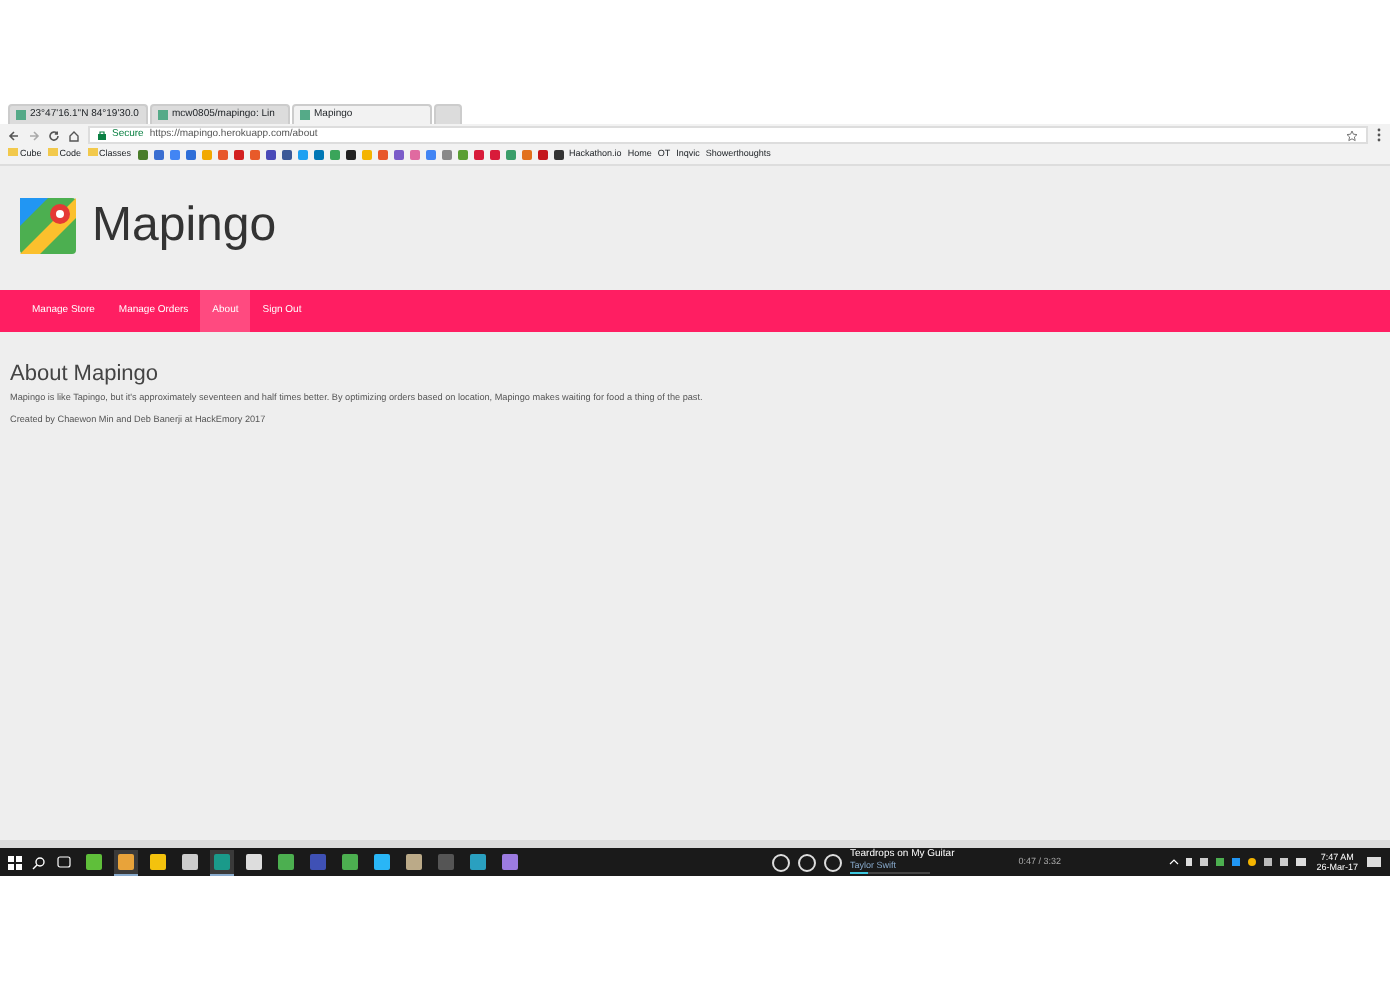  Describe the element at coordinates (1238, 862) in the screenshot. I see `tray-icons-drawing` at that location.